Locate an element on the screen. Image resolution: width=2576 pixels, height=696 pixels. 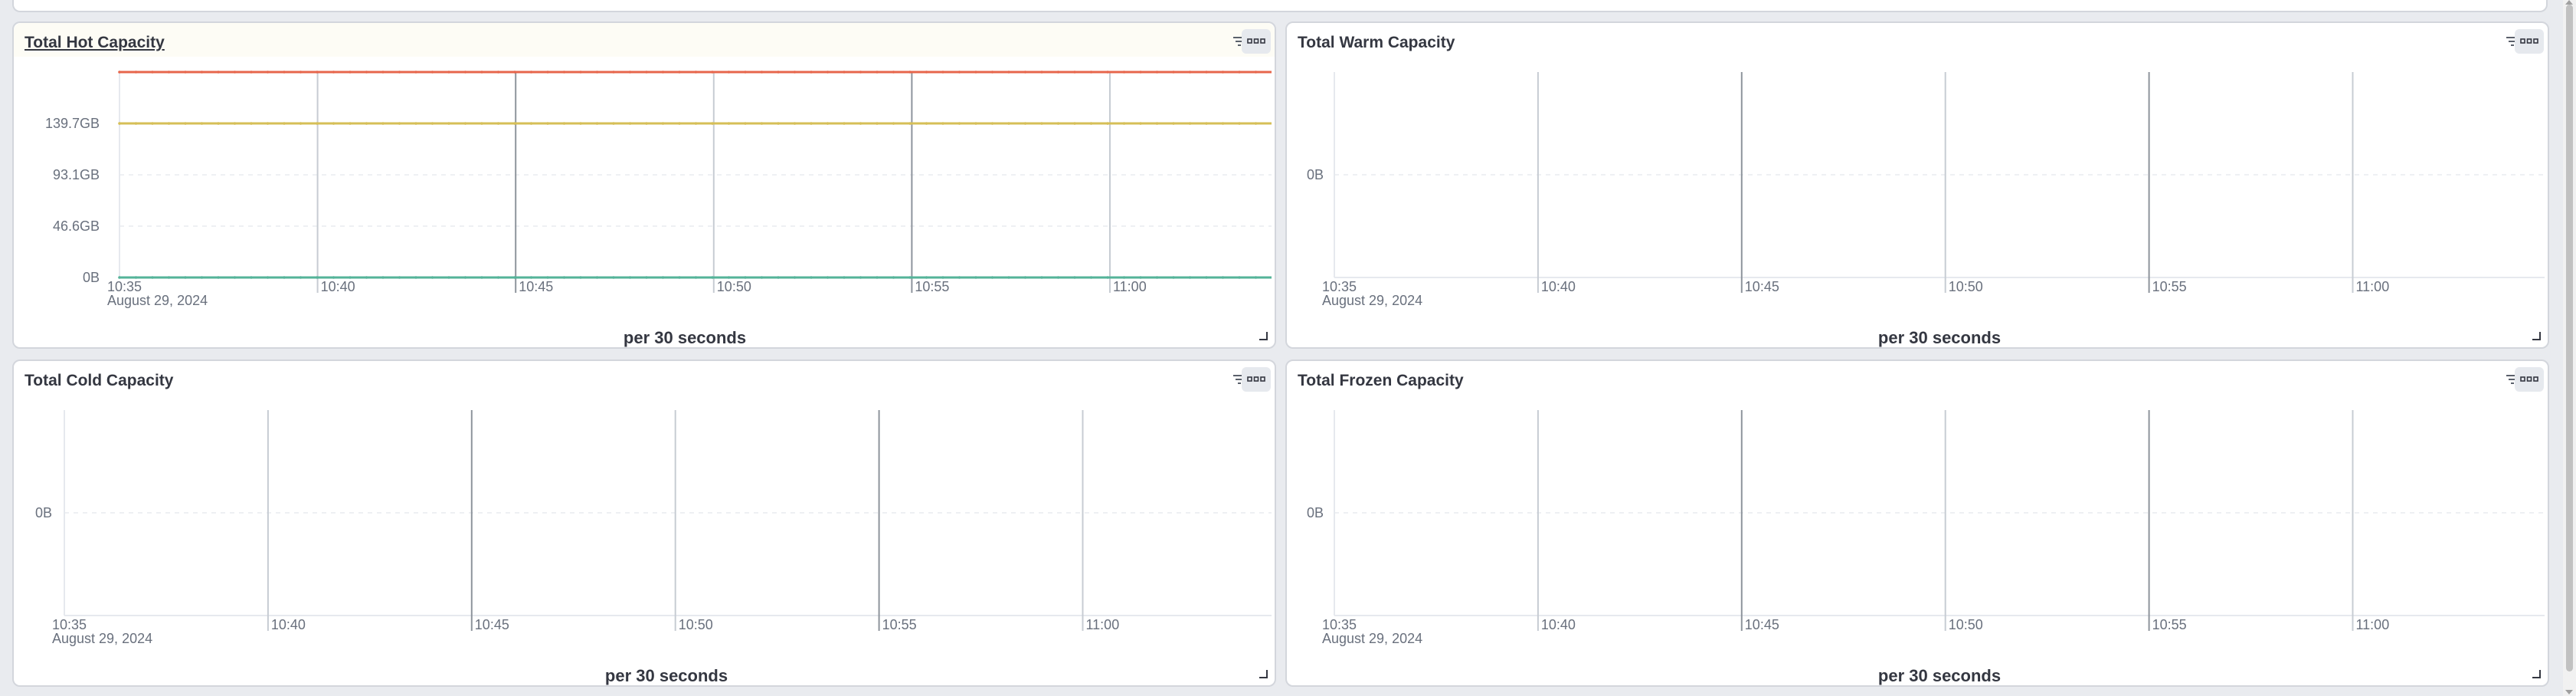
page-scrollbar is located at coordinates (2569, 348).